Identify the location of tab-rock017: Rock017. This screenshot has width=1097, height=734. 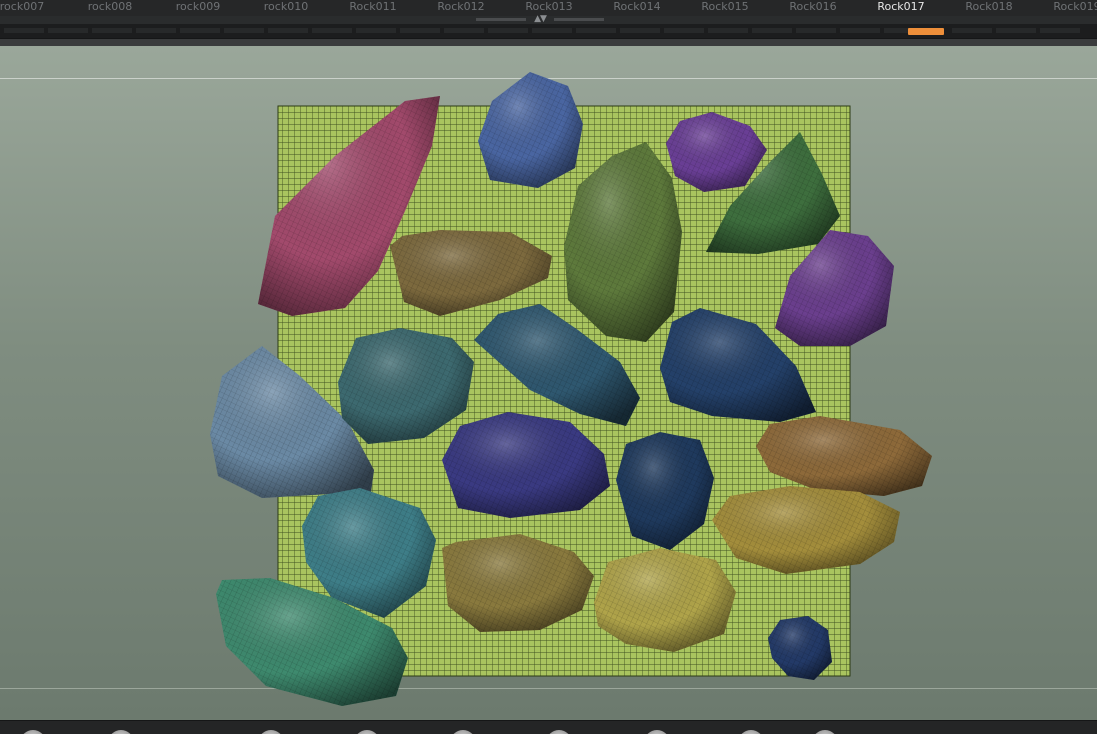
(901, 8).